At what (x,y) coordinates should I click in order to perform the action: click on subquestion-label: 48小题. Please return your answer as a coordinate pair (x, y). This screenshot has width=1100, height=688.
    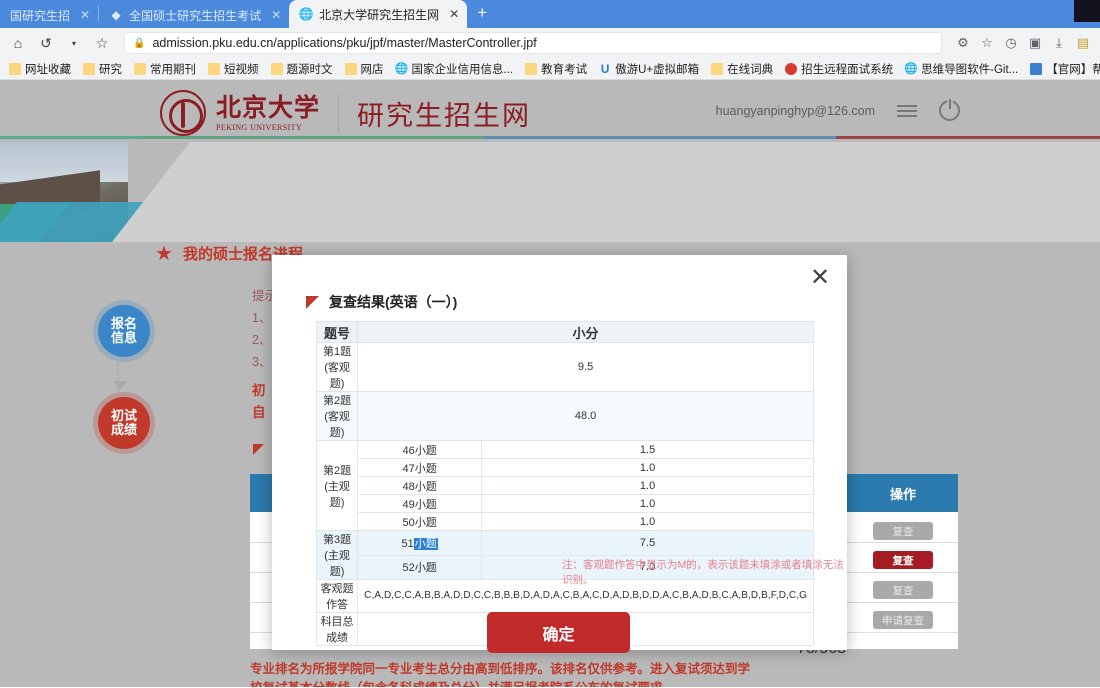
    Looking at the image, I should click on (420, 485).